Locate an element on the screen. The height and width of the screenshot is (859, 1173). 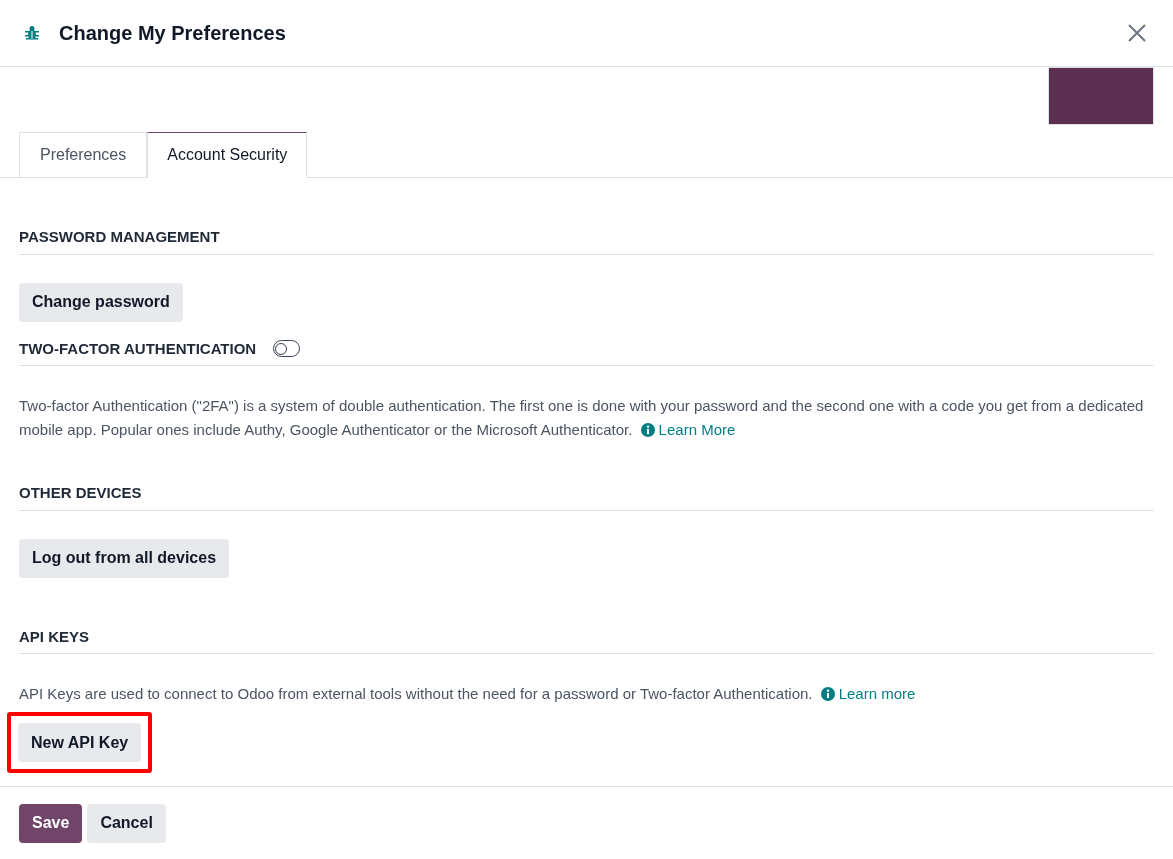
section-heading: TWO-FACTOR AUTHENTICATION is located at coordinates (138, 348).